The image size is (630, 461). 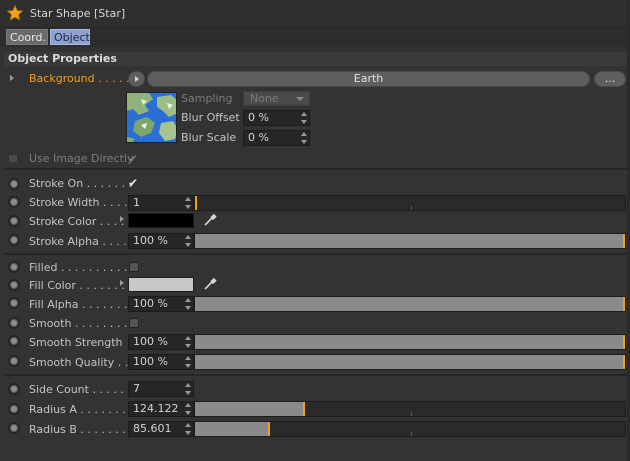 I want to click on stroke-width-value: 1, so click(x=136, y=202).